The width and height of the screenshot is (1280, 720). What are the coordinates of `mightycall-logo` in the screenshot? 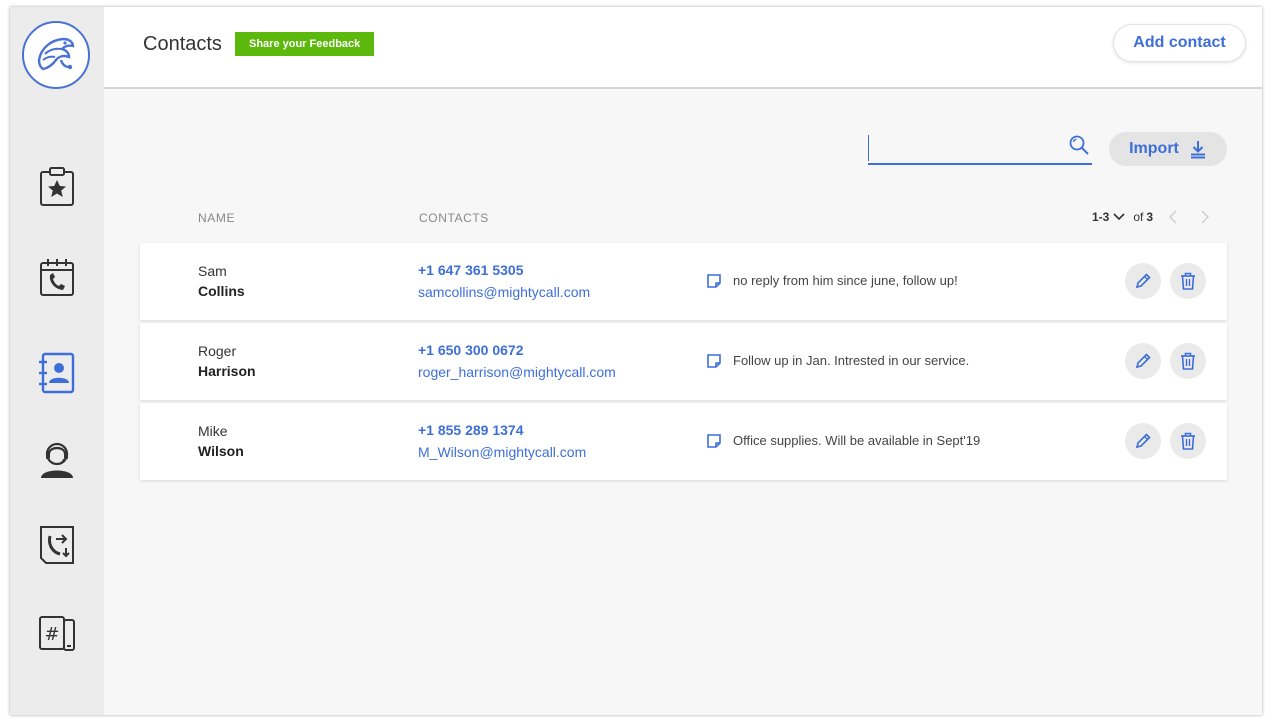 It's located at (56, 55).